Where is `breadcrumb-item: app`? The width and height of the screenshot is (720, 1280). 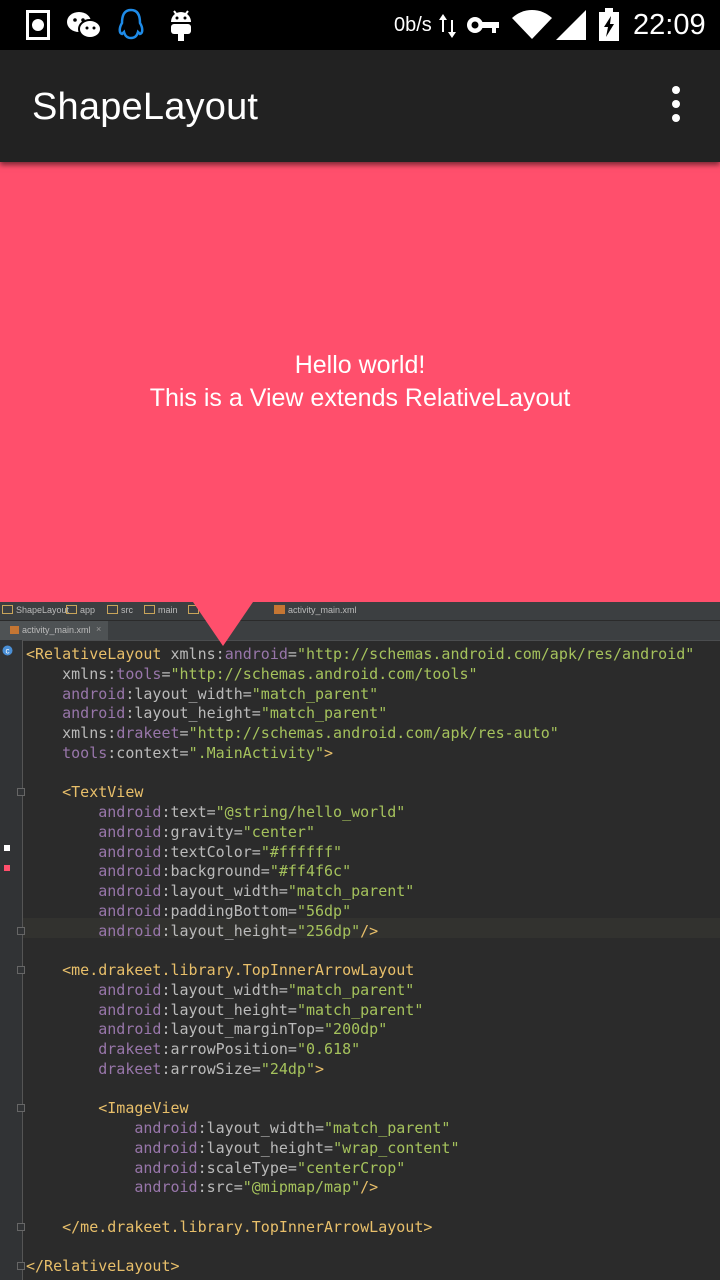 breadcrumb-item: app is located at coordinates (80, 610).